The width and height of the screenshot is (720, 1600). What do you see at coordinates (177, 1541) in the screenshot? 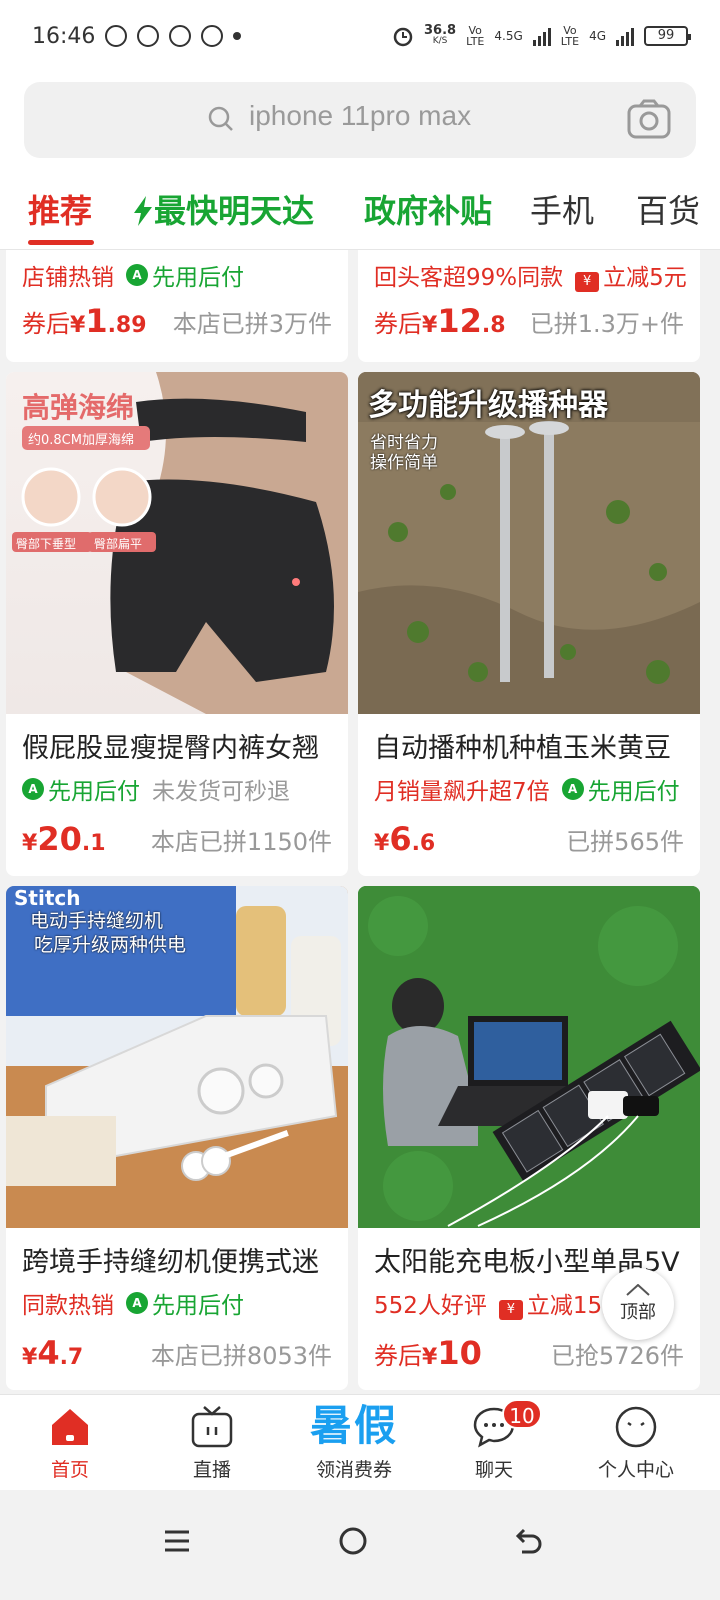
I see `recent-apps-icon` at bounding box center [177, 1541].